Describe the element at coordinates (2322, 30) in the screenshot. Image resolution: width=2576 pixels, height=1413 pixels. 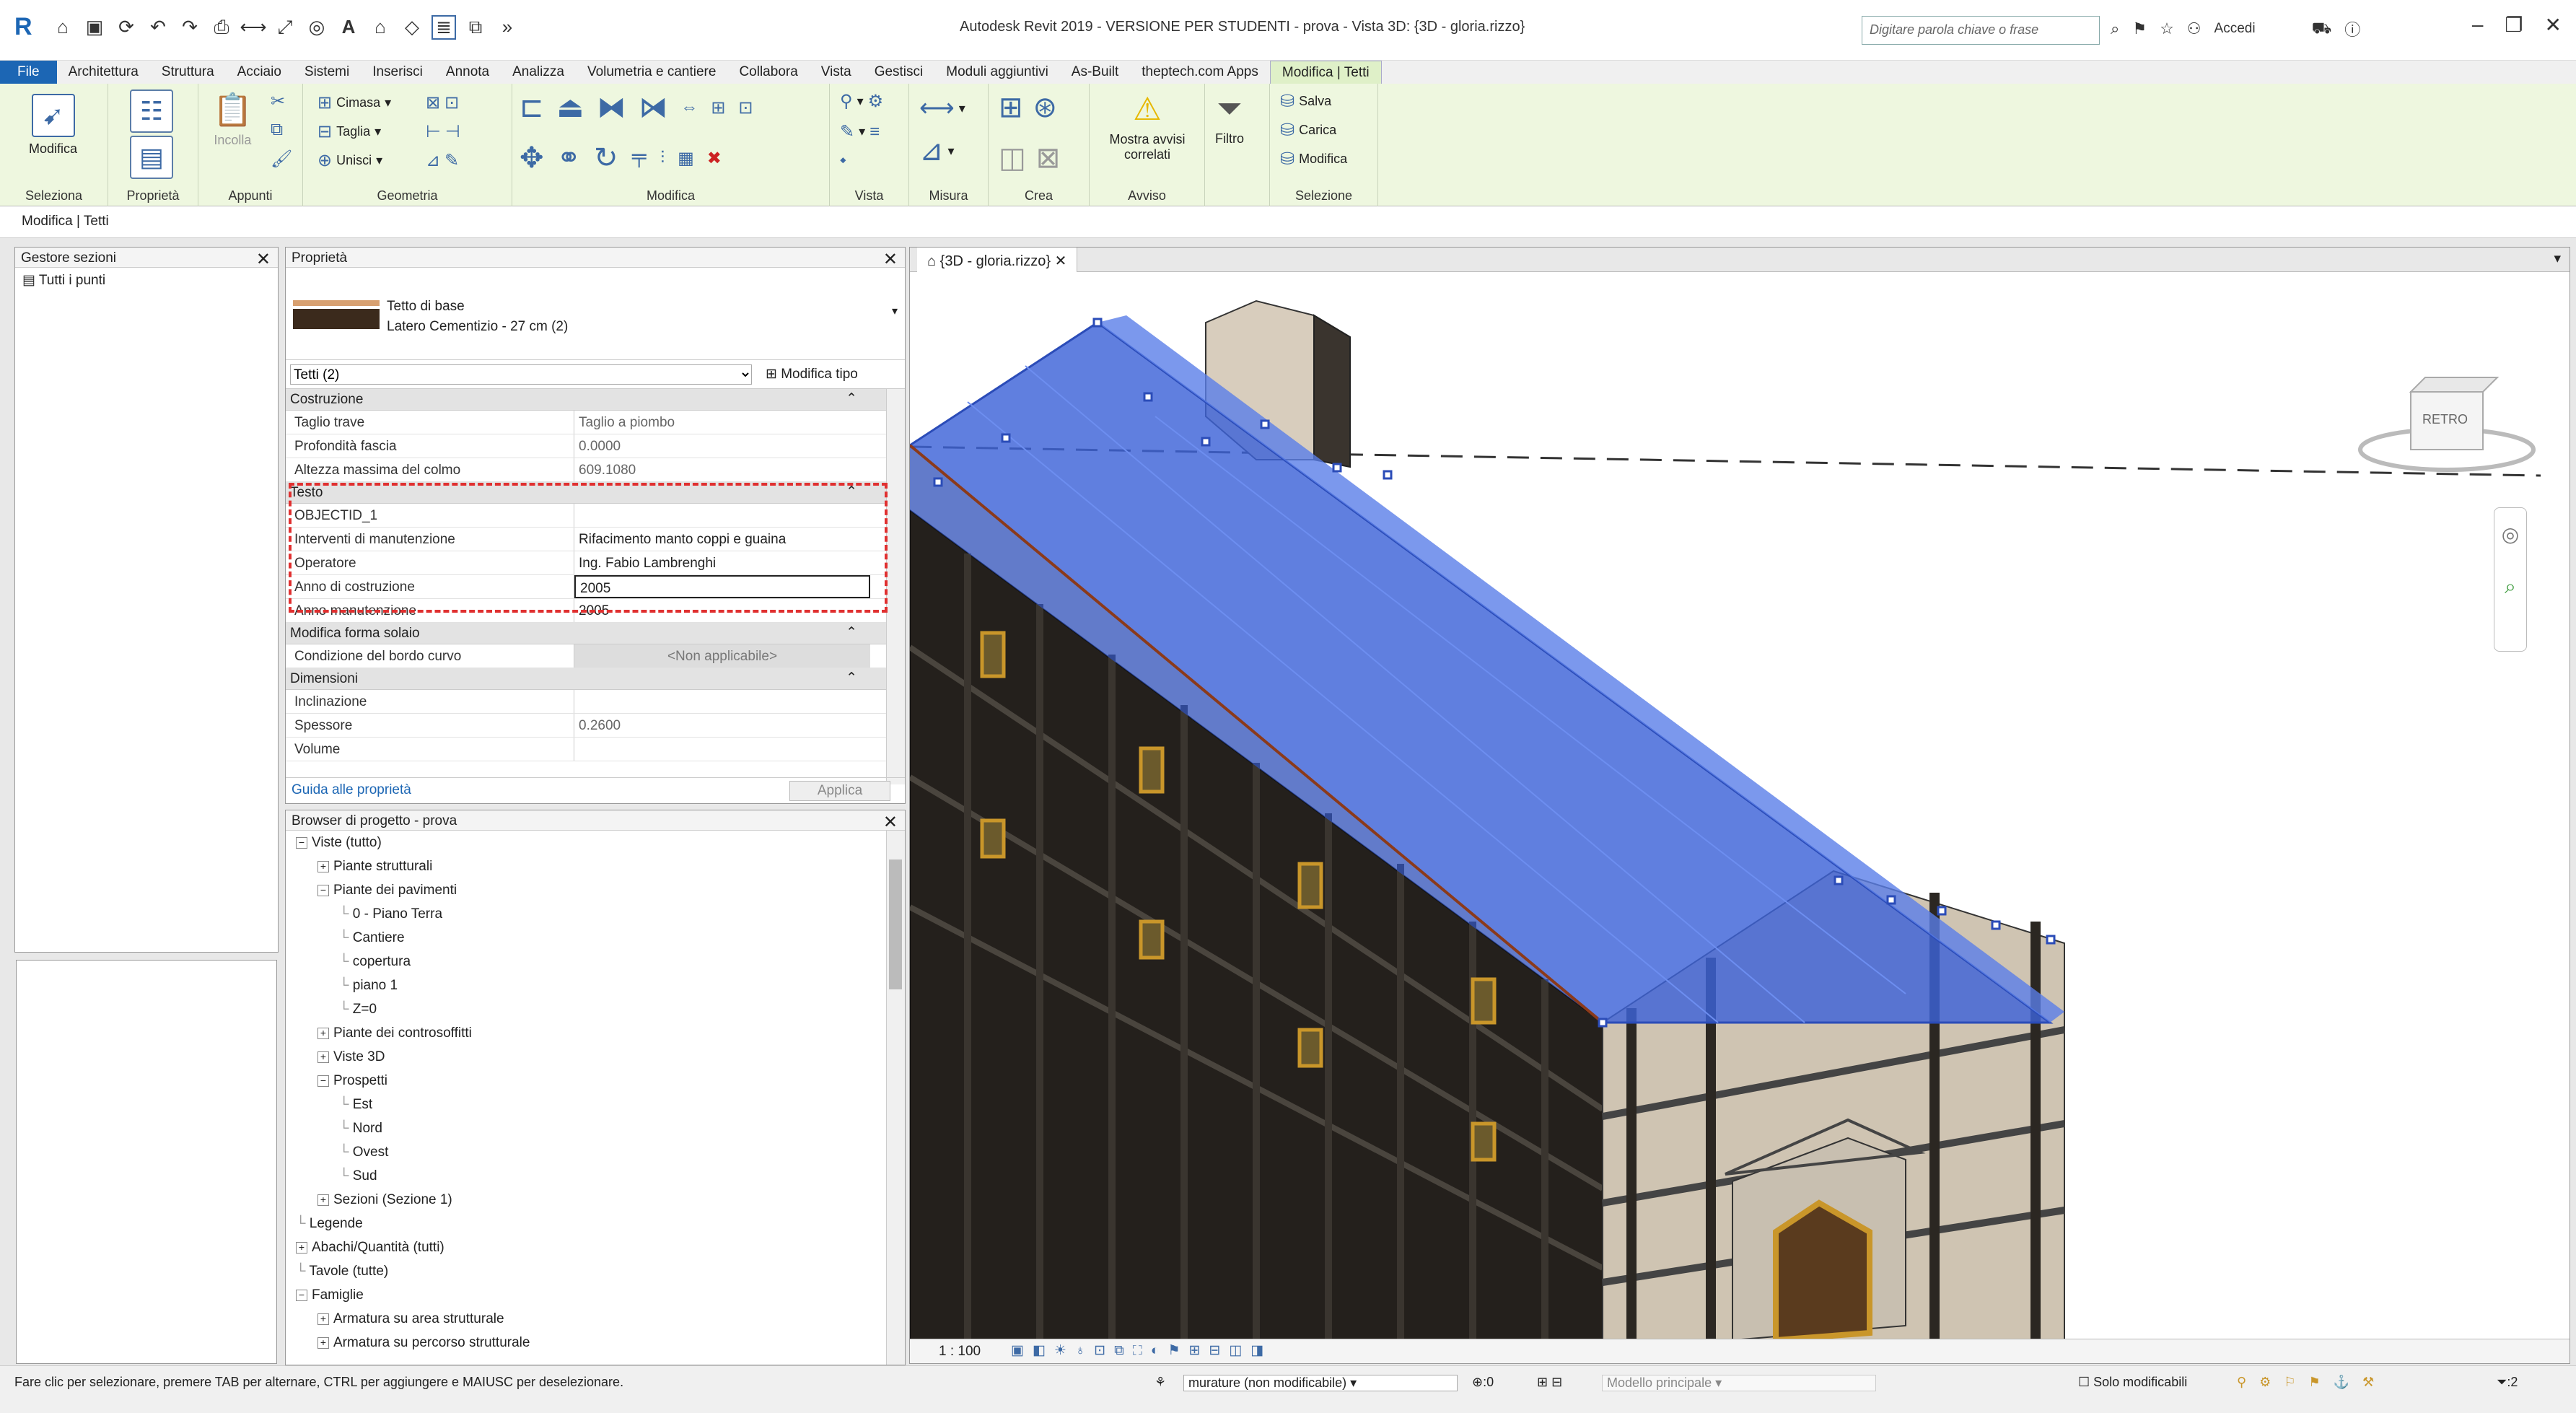
I see `cart-icon: ⛟` at that location.